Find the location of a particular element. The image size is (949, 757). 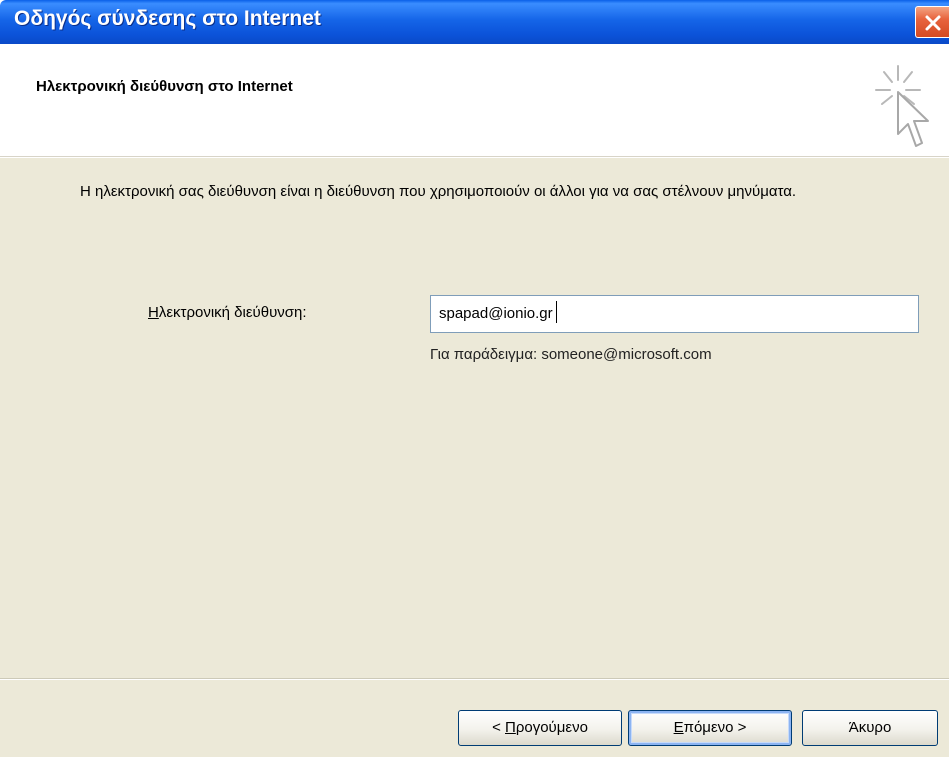

email-label-rest: λεκτρονική διεύθυνση: is located at coordinates (232, 312).